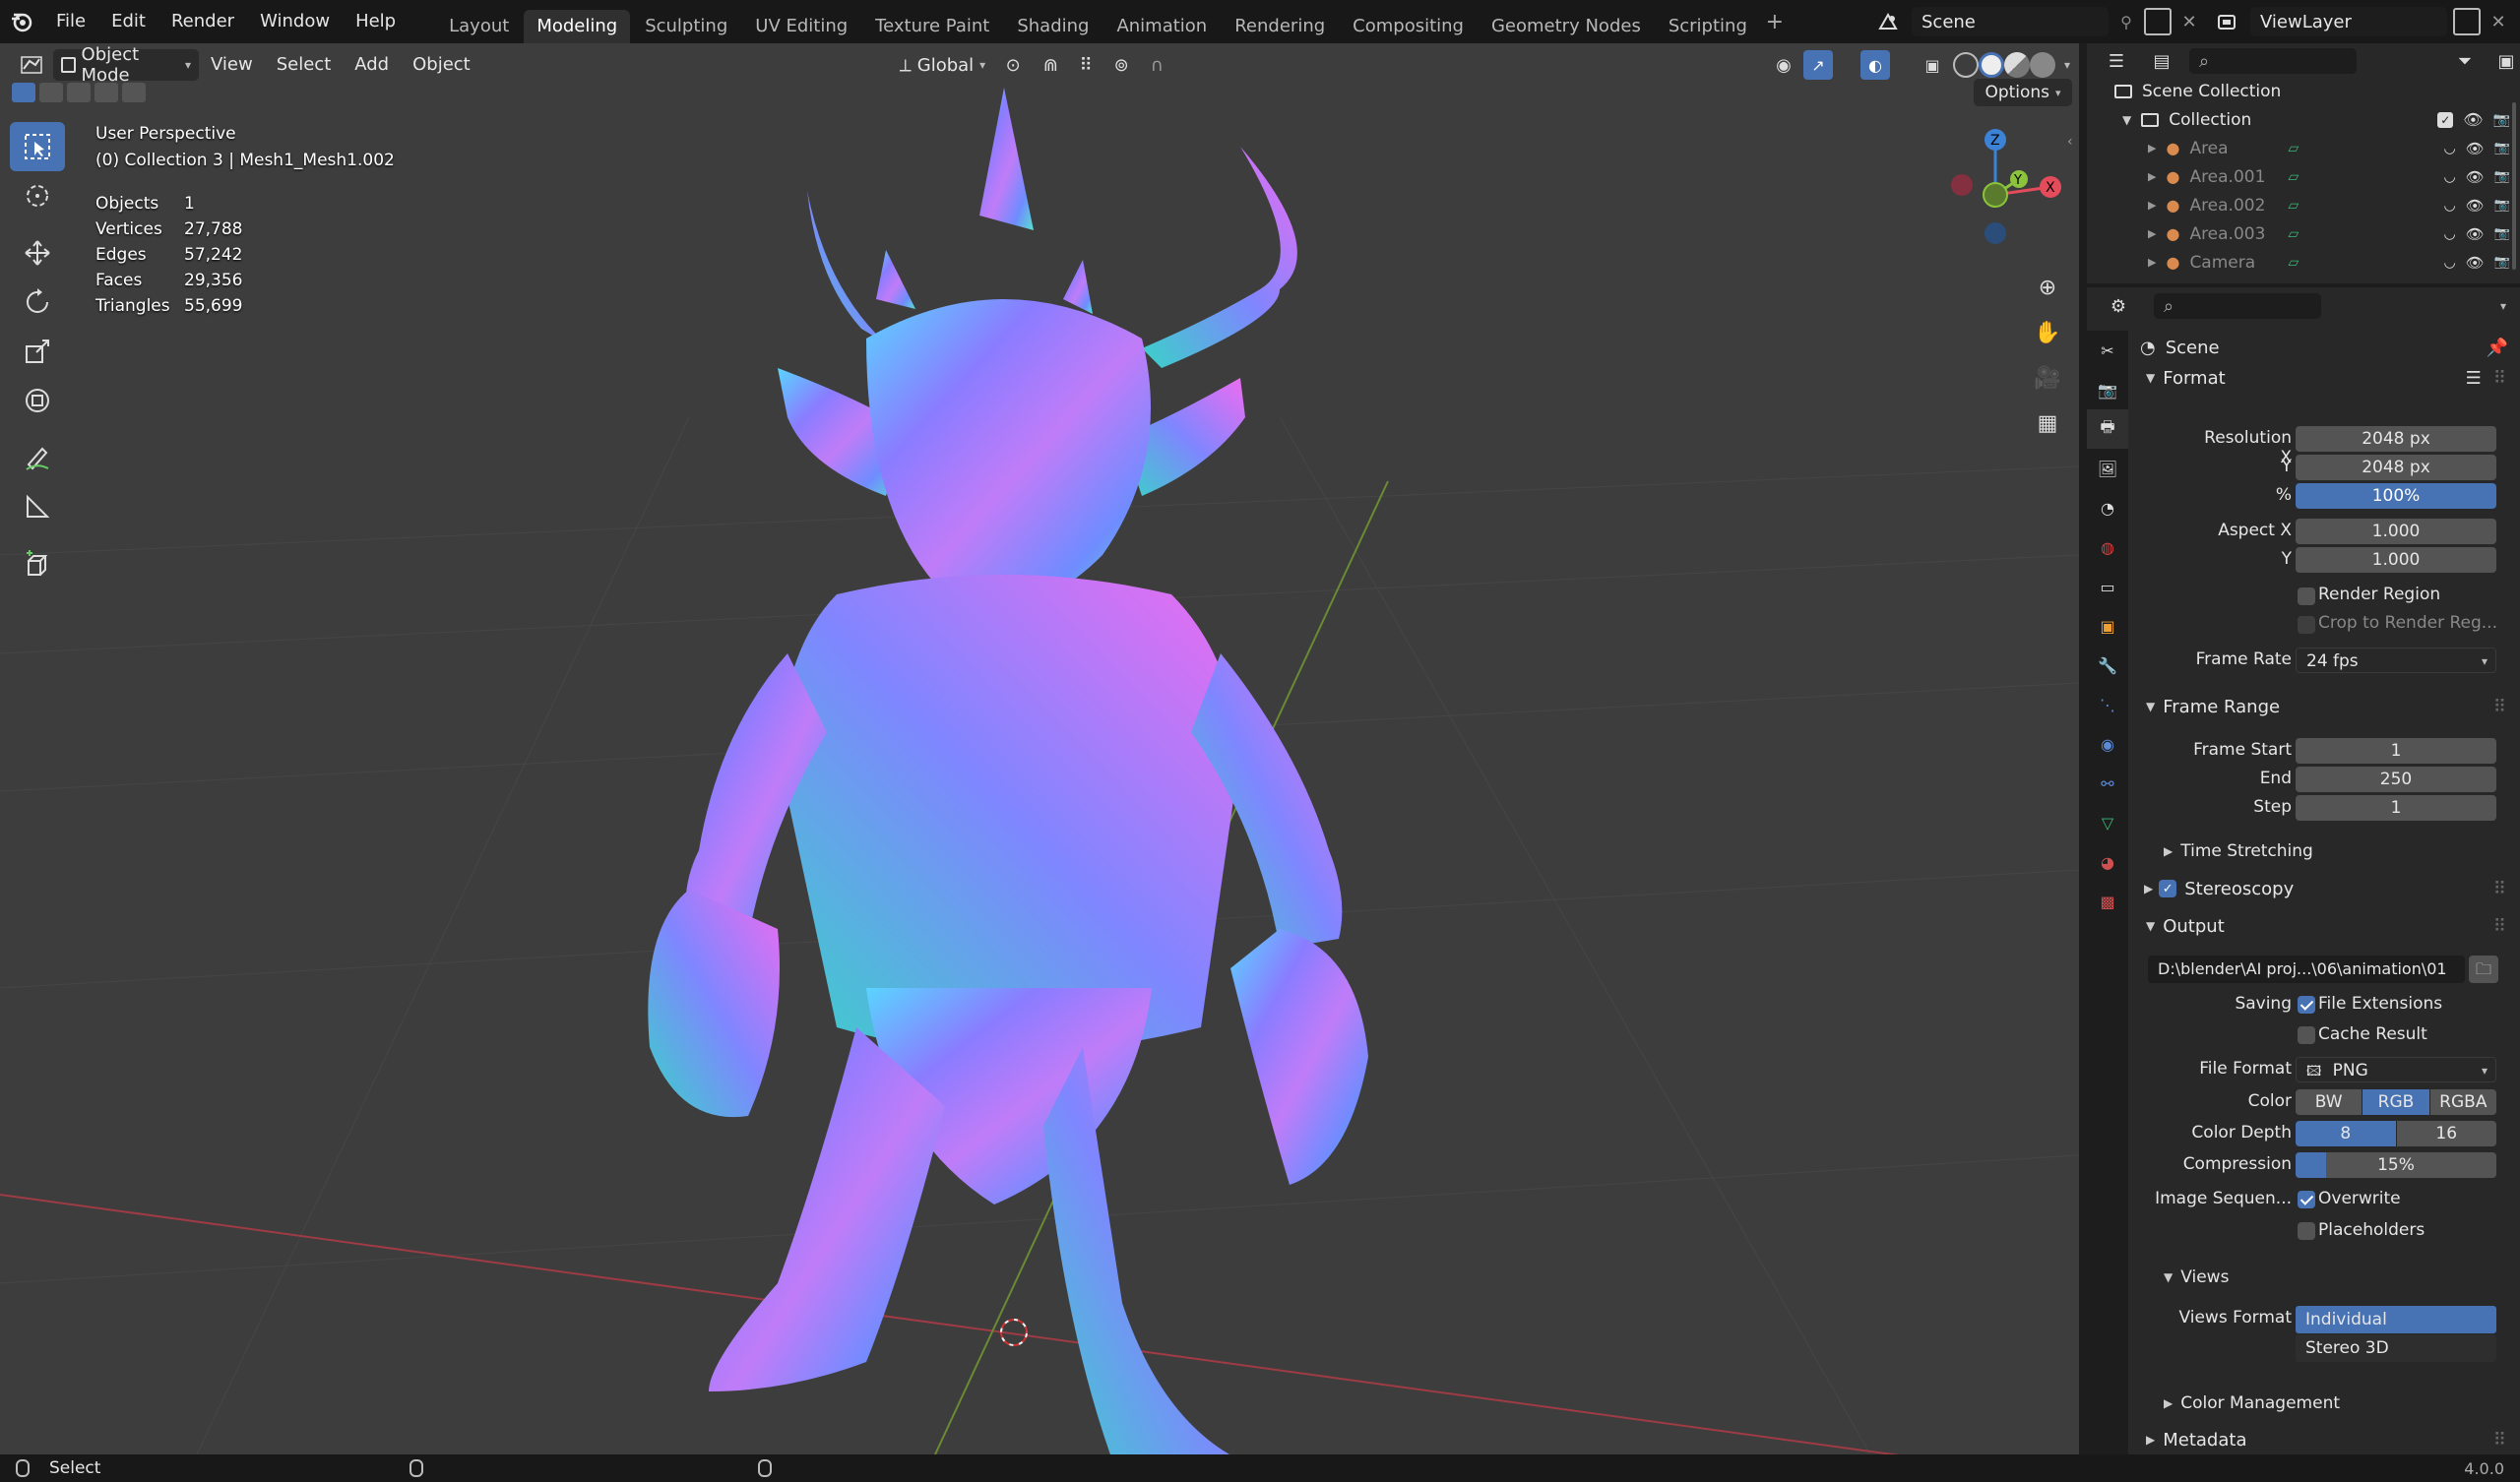 This screenshot has height=1482, width=2520. What do you see at coordinates (2303, 148) in the screenshot?
I see `outliner-item: ▶ ● Area ▱ ◡ 👁 📷` at bounding box center [2303, 148].